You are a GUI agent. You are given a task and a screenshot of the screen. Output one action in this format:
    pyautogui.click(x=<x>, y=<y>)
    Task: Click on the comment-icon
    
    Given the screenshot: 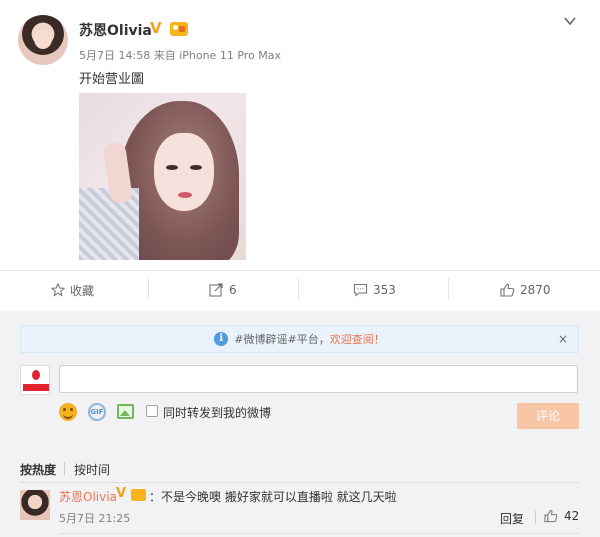 What is the action you would take?
    pyautogui.click(x=360, y=290)
    